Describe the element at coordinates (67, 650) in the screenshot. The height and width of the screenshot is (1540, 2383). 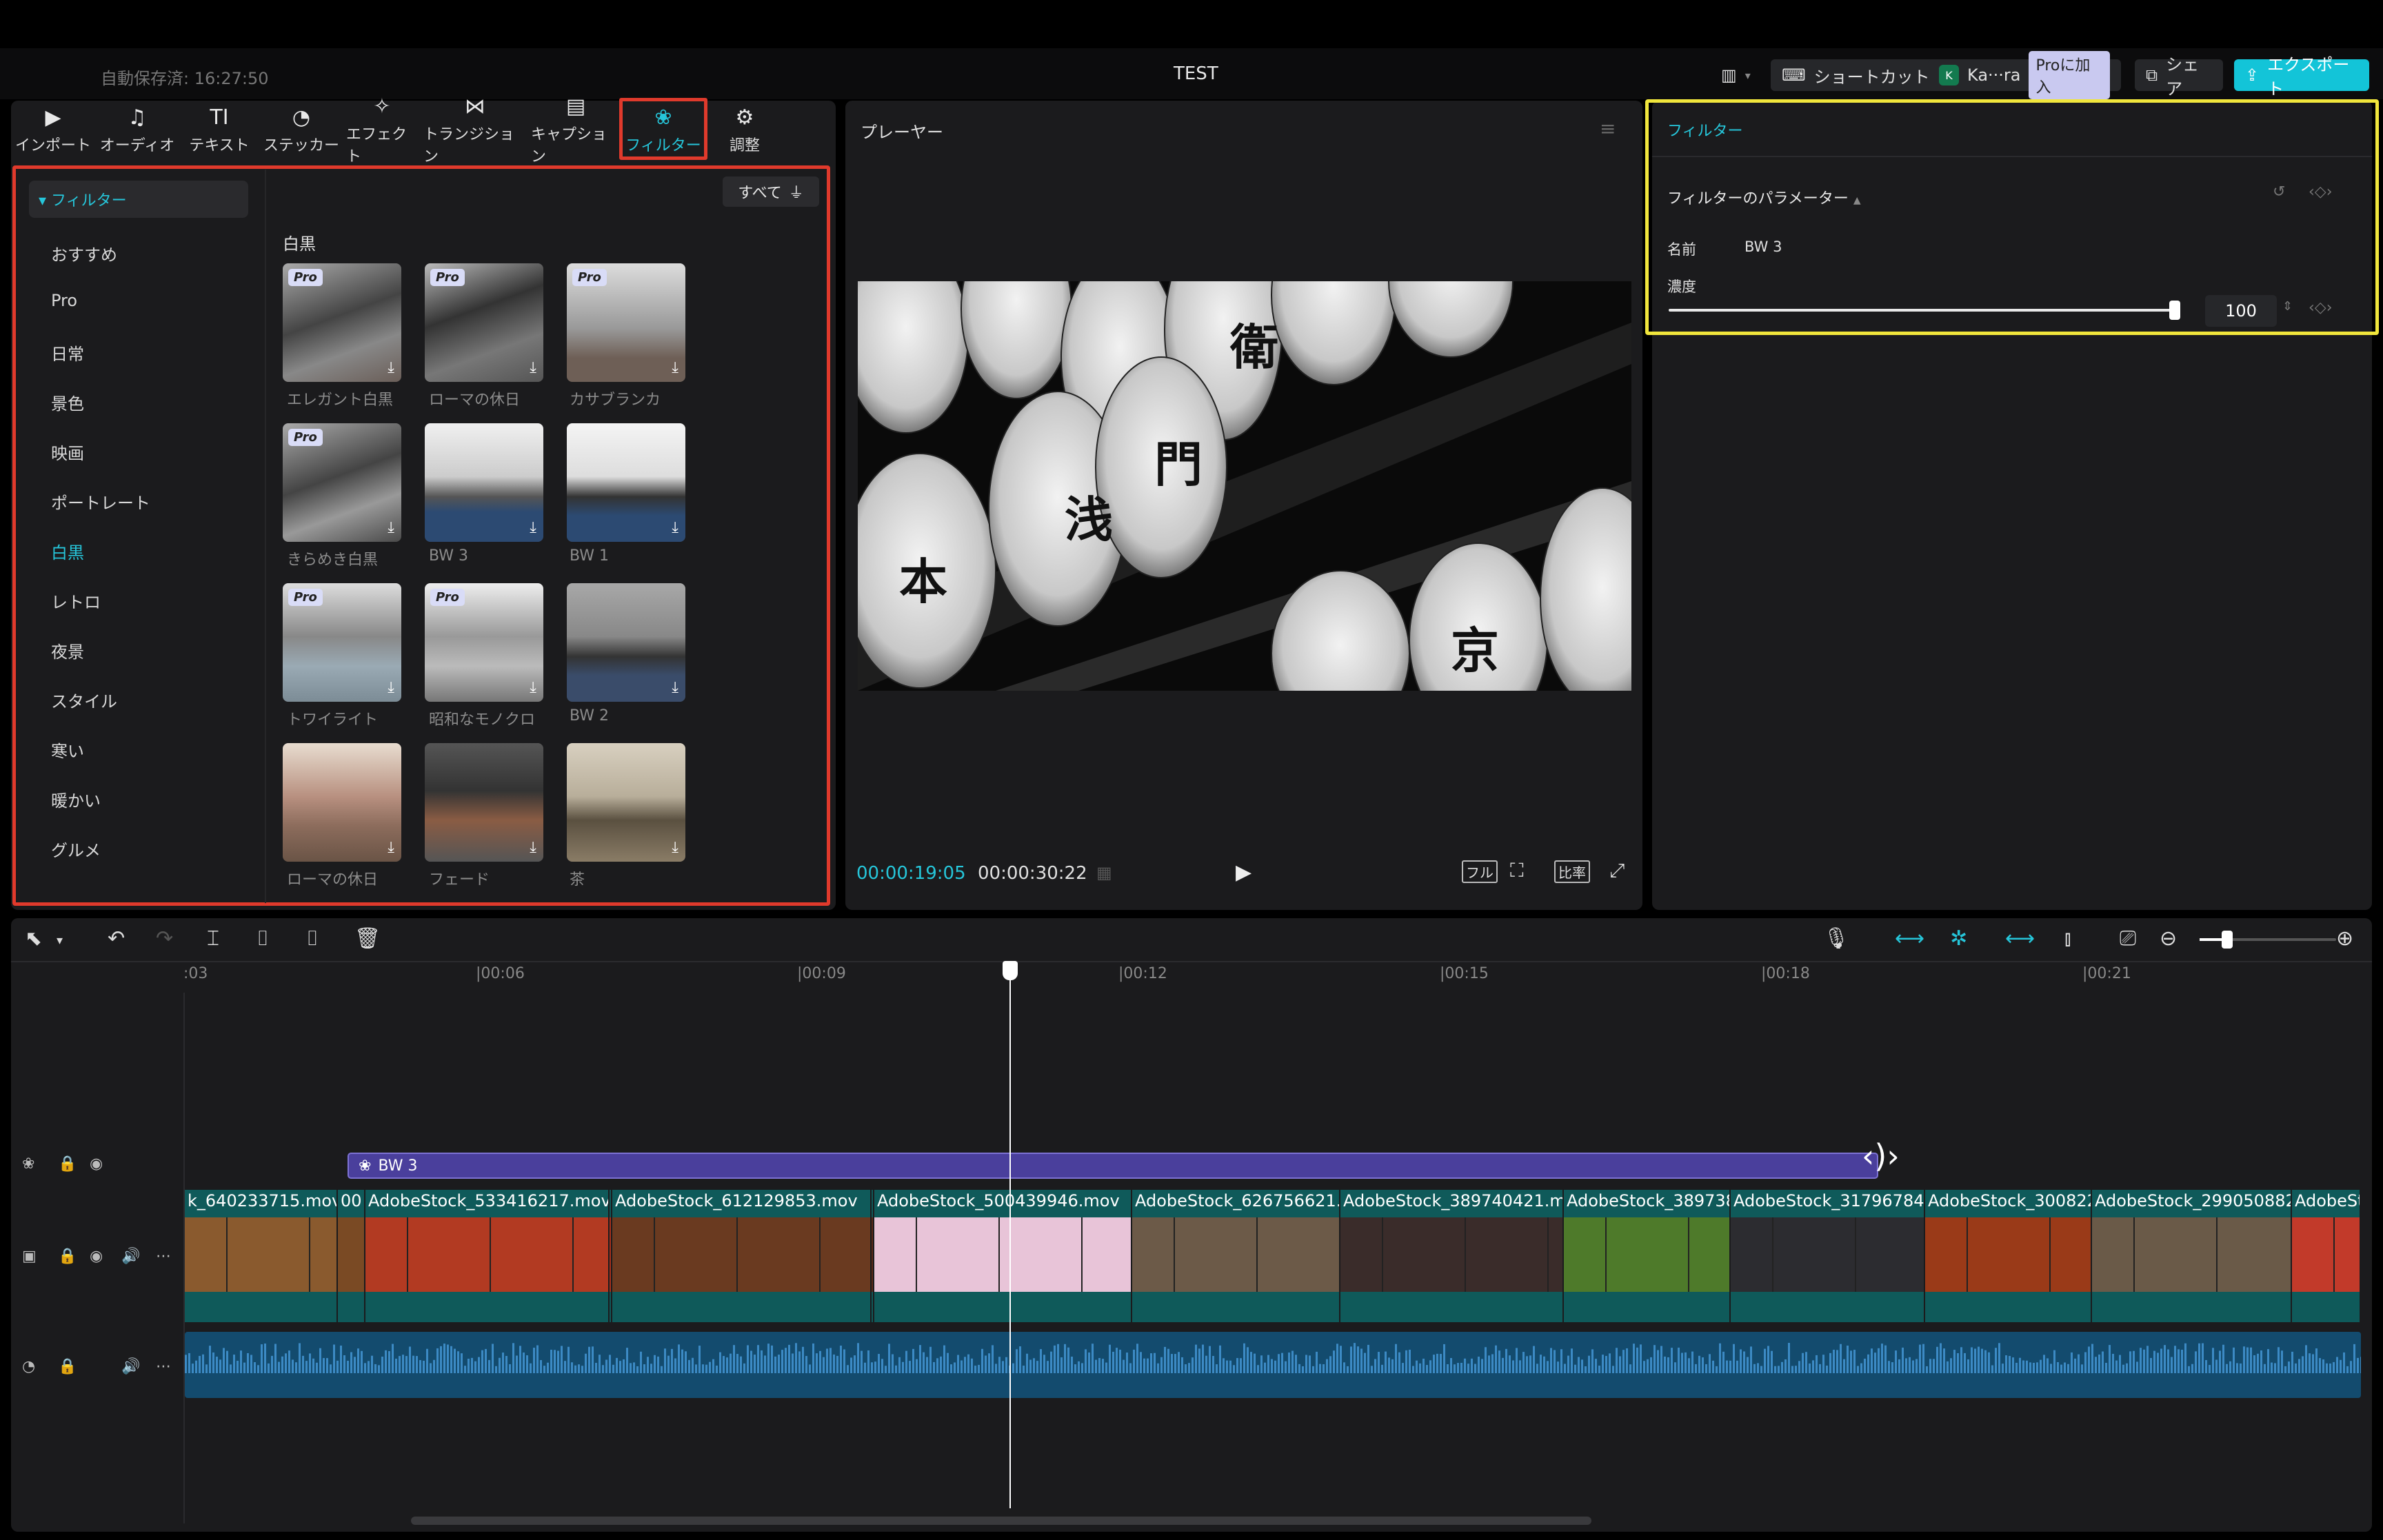
I see `category-night: 夜景` at that location.